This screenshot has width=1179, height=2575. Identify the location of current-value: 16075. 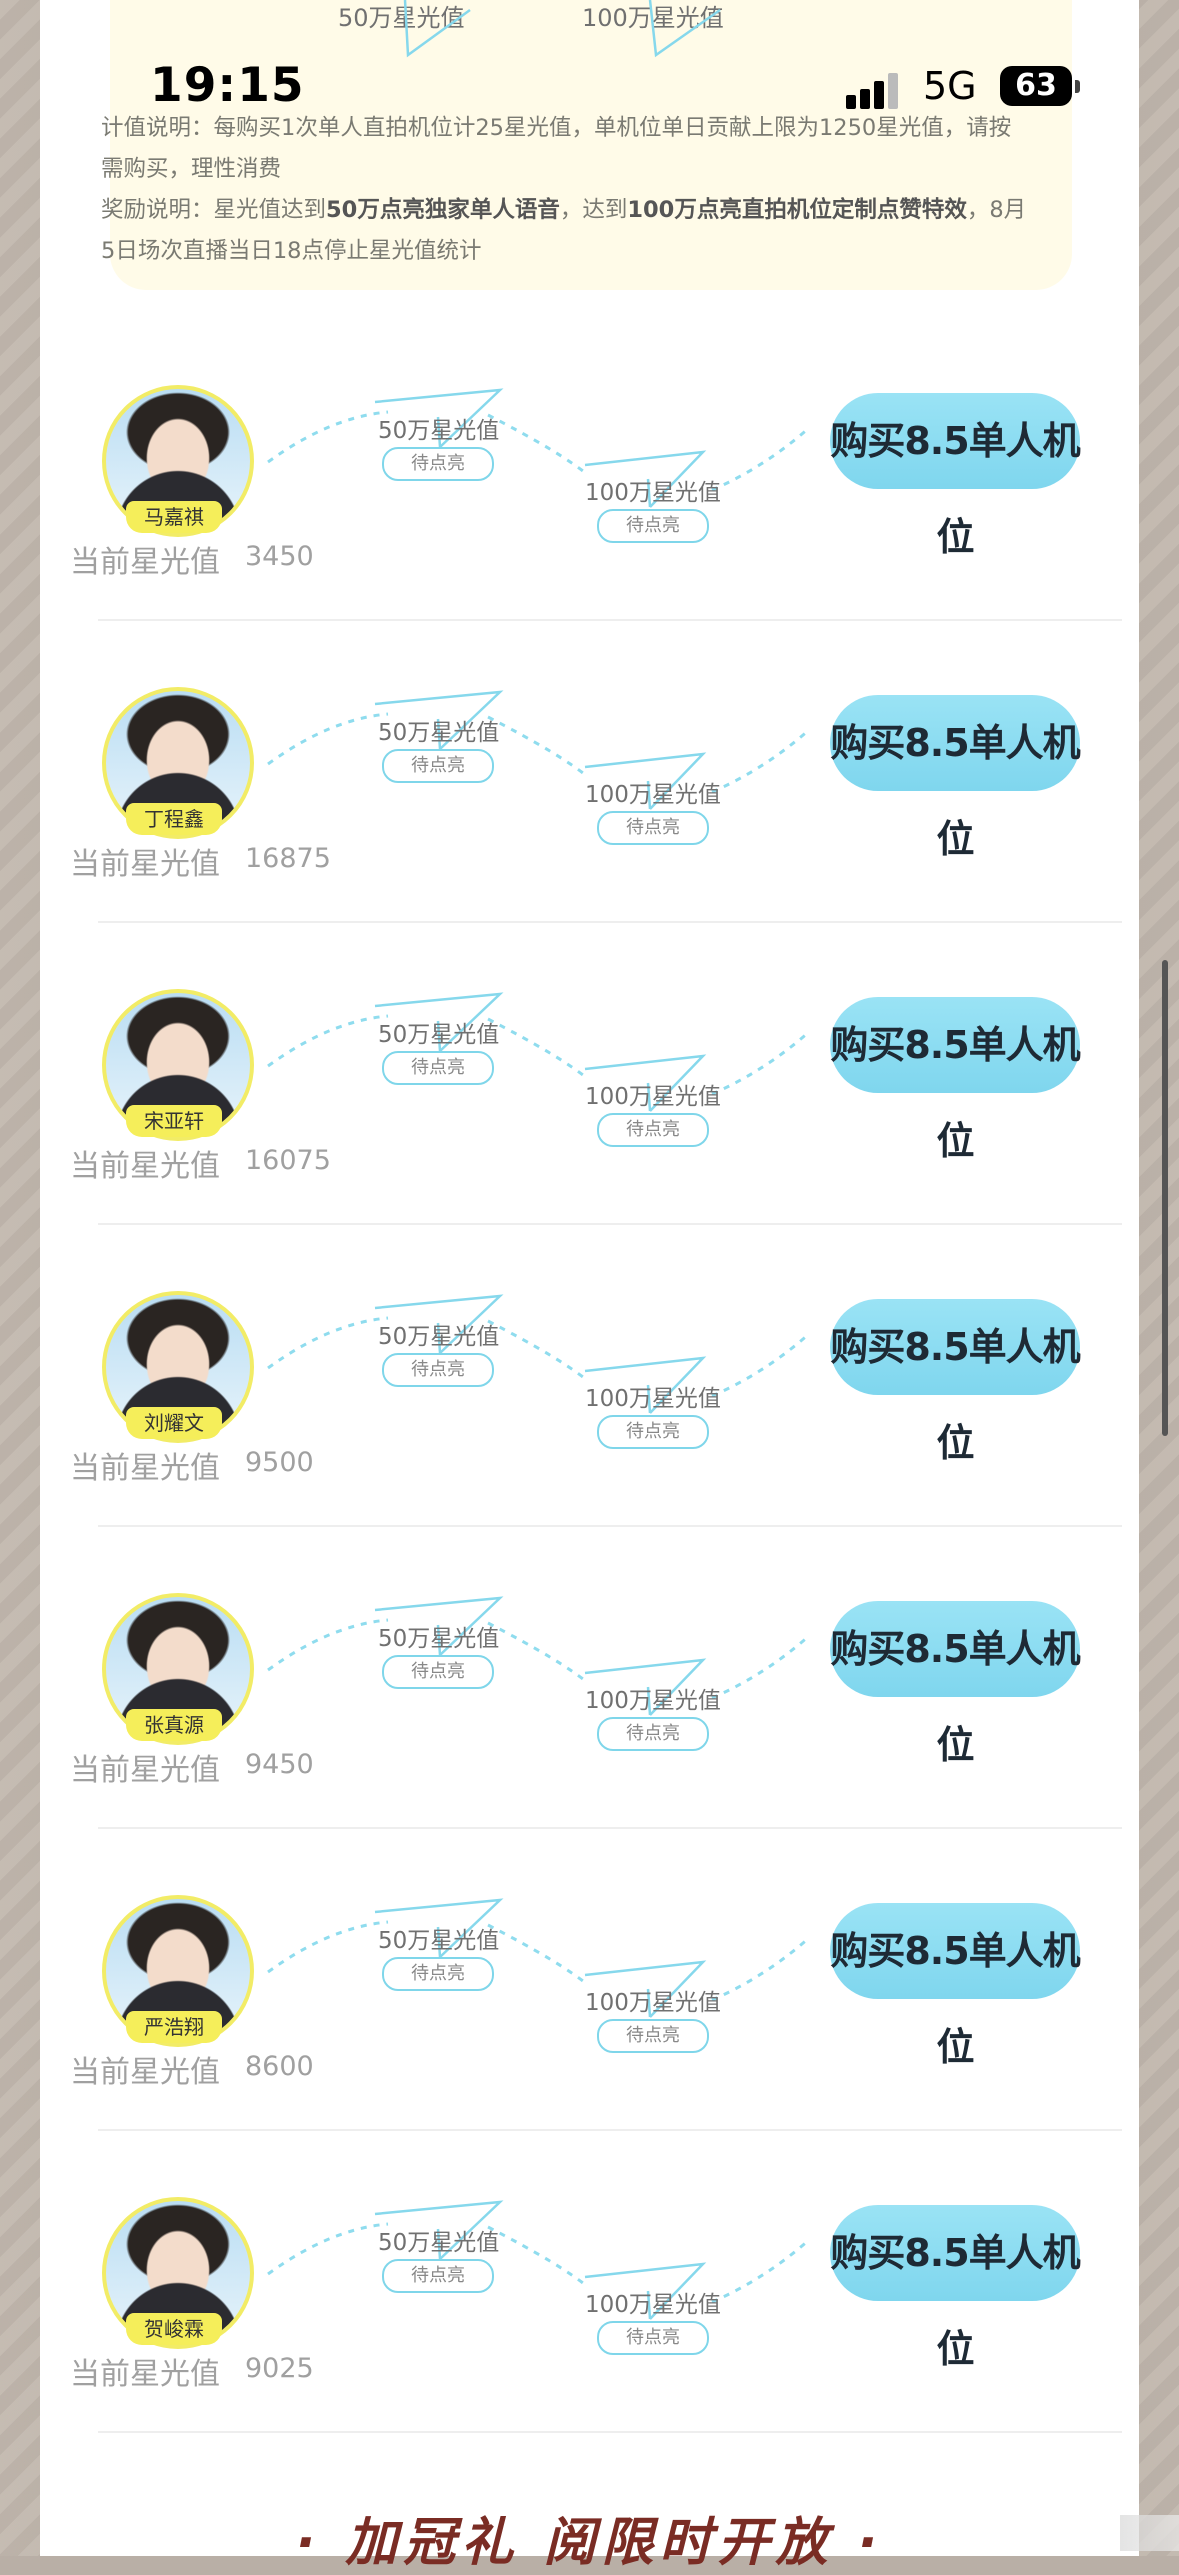
(288, 1160).